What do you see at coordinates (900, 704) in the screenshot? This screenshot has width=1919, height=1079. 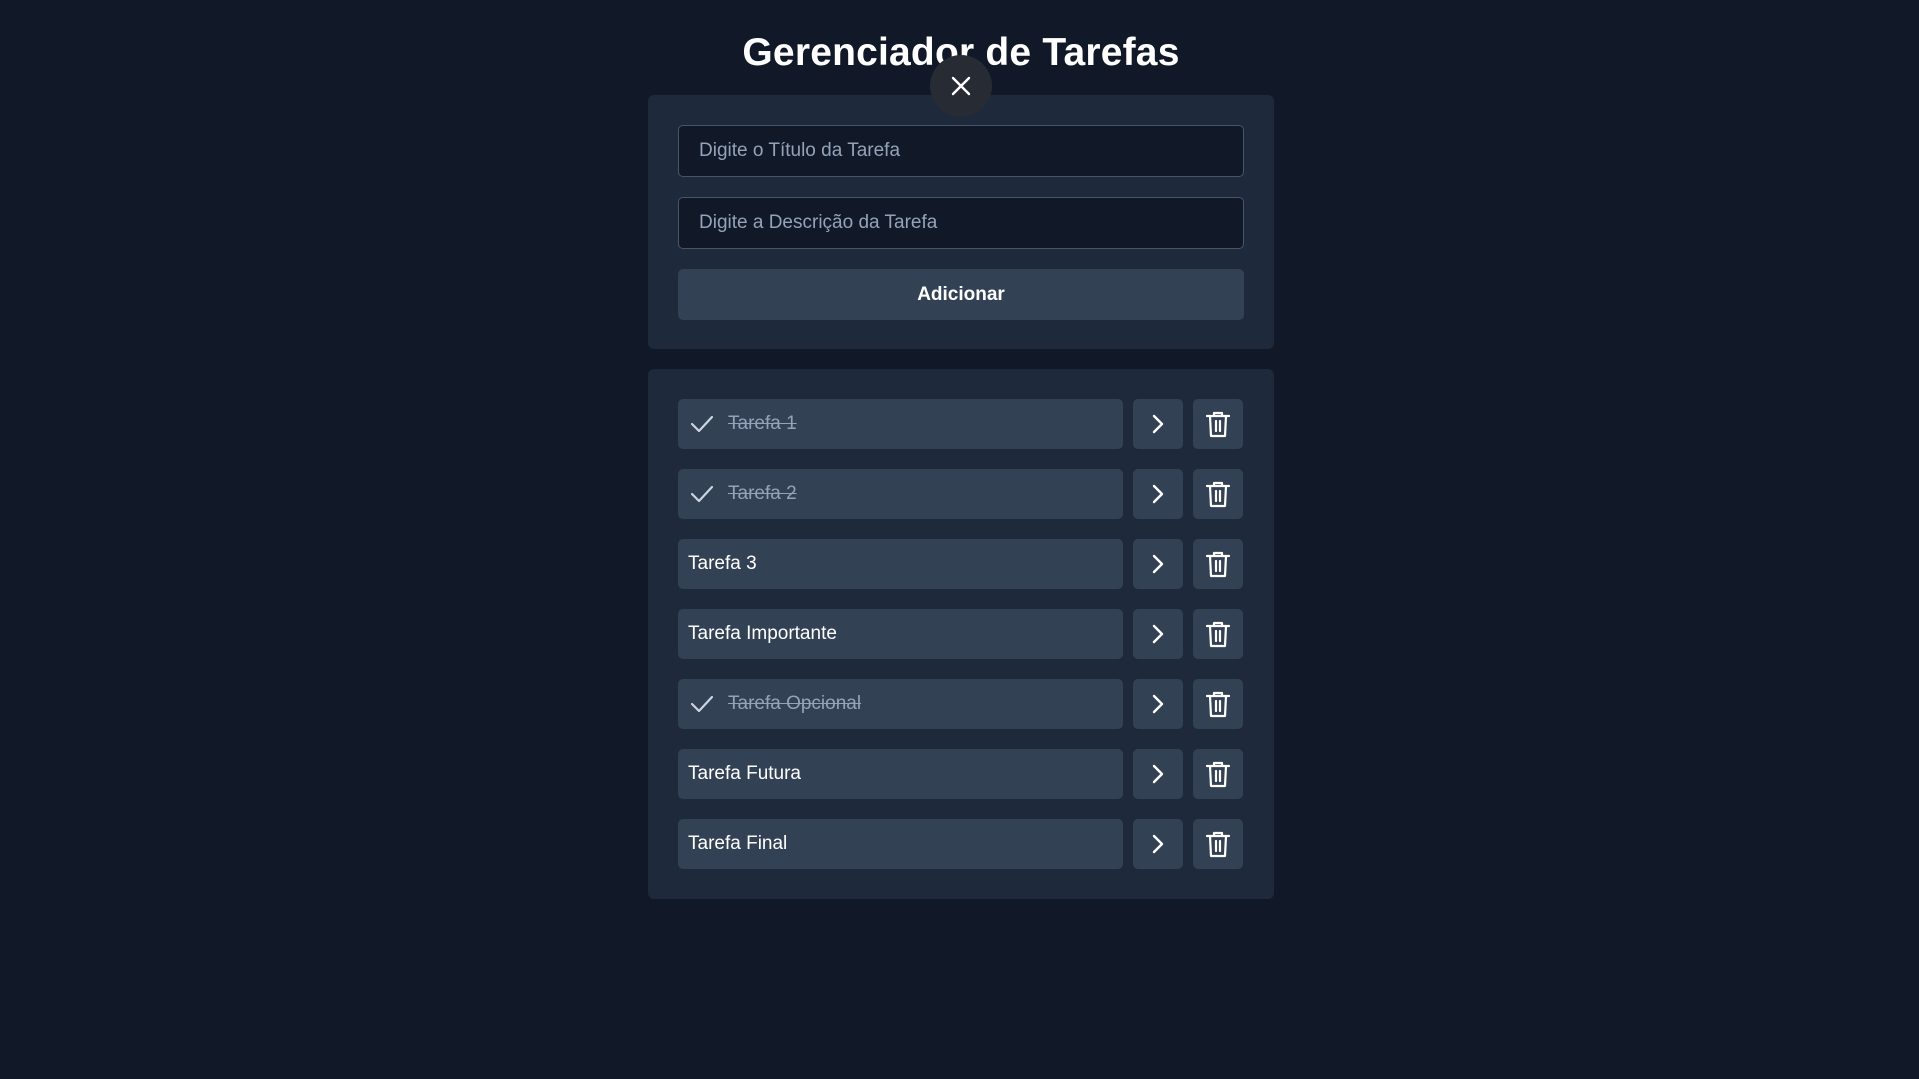 I see `task-item: Tarefa Opcional` at bounding box center [900, 704].